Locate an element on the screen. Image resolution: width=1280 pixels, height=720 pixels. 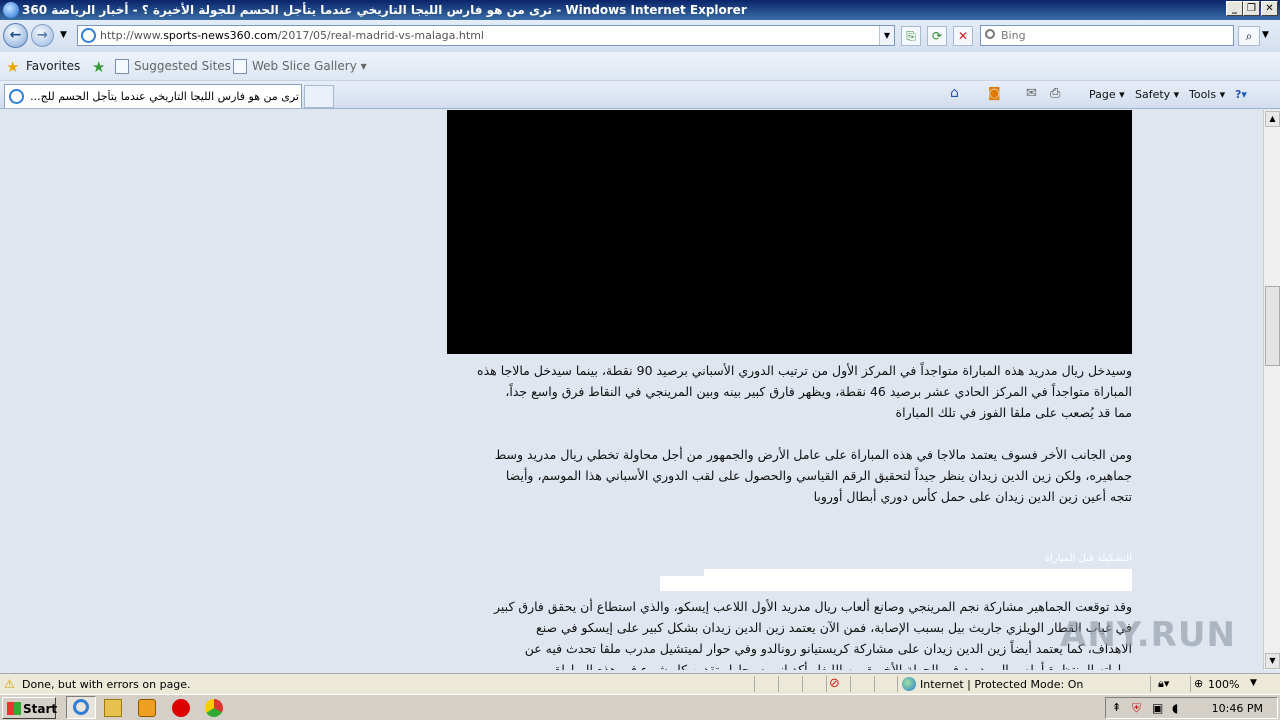
search-input: Bing is located at coordinates (1107, 35).